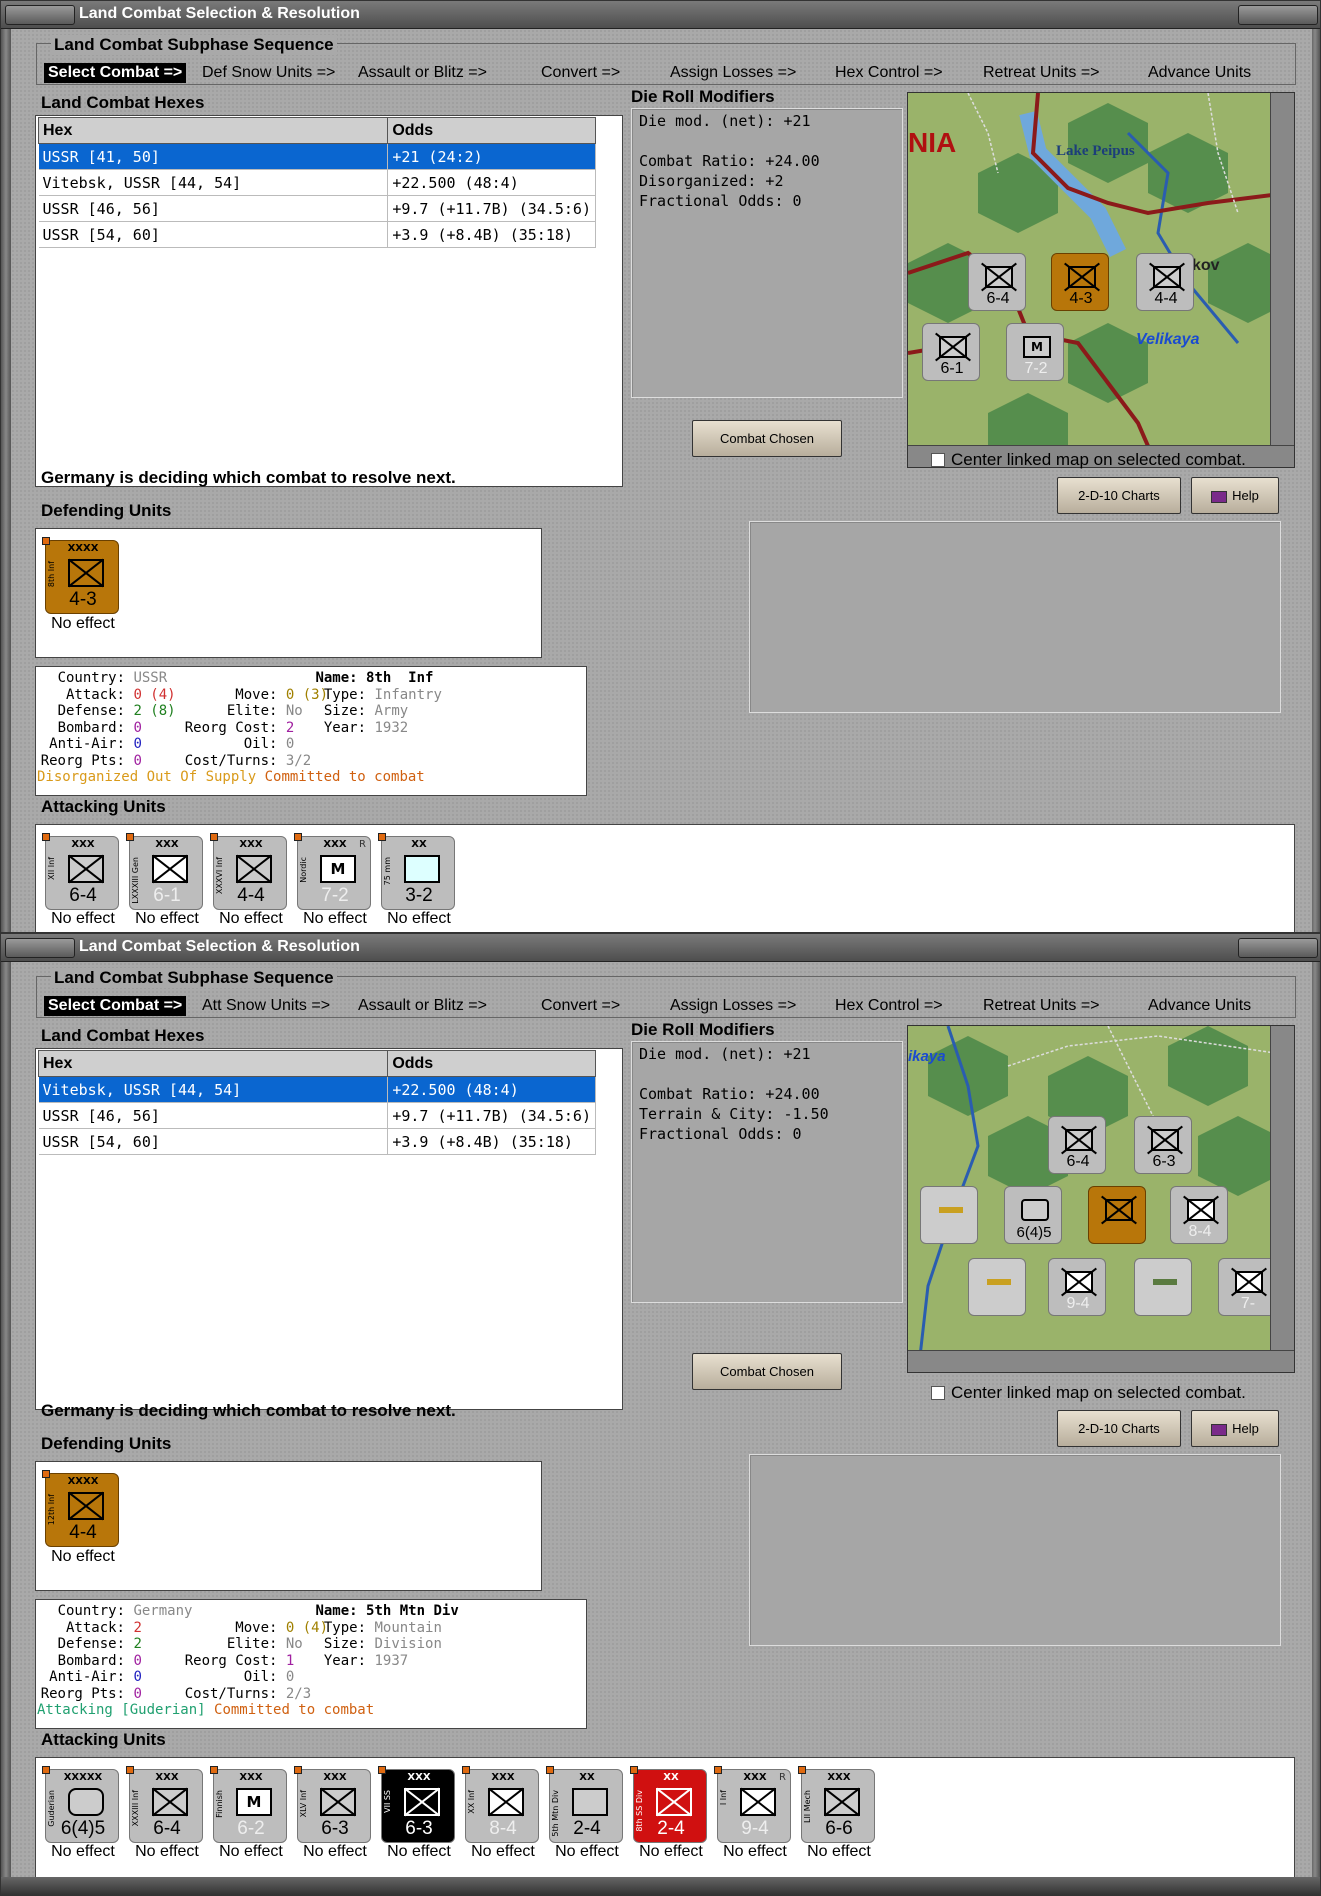 The width and height of the screenshot is (1321, 1896). Describe the element at coordinates (213, 156) in the screenshot. I see `hex-cell: USSR [41, 50]` at that location.